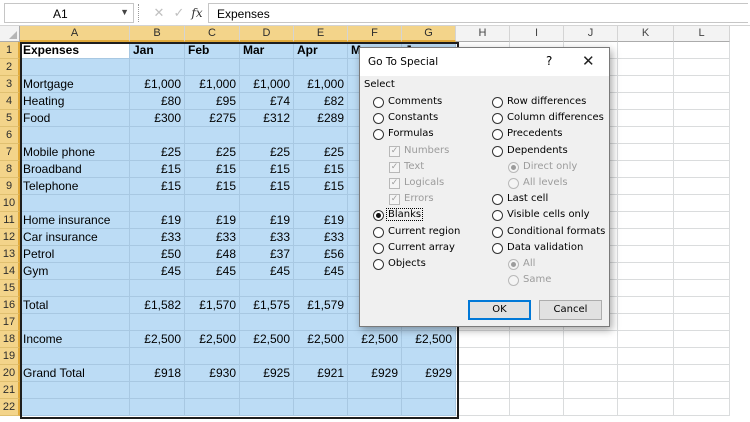 Image resolution: width=750 pixels, height=422 pixels. What do you see at coordinates (157, 152) in the screenshot?
I see `cell-b7: £25` at bounding box center [157, 152].